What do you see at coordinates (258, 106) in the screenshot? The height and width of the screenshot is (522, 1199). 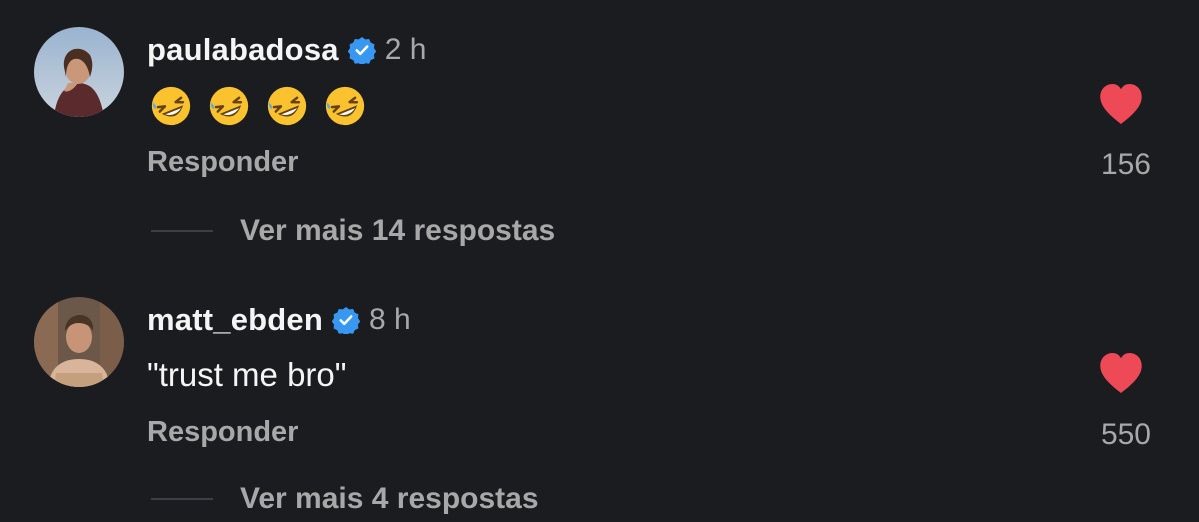 I see `comment-emoji-row` at bounding box center [258, 106].